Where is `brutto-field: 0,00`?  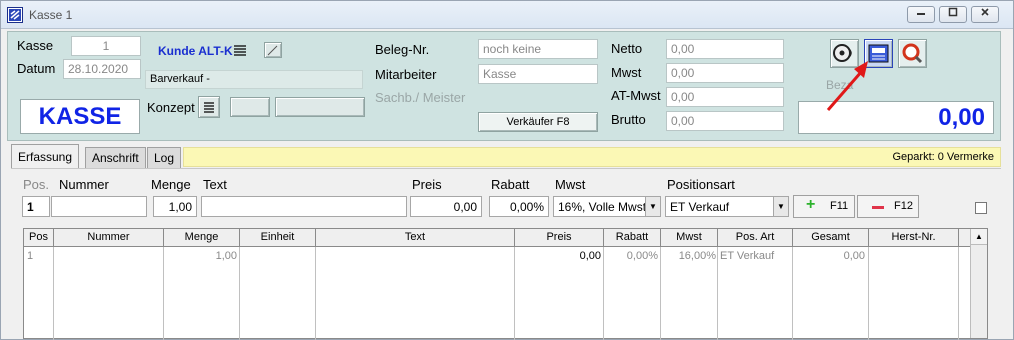 brutto-field: 0,00 is located at coordinates (725, 121).